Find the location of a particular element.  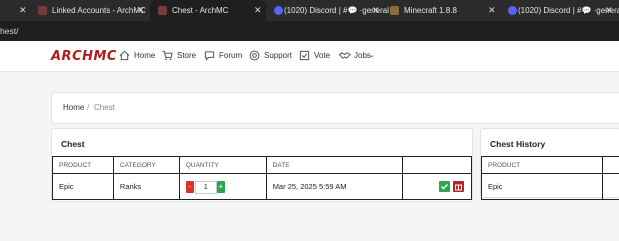

chevron-down-icon: ⌄ is located at coordinates (372, 55).